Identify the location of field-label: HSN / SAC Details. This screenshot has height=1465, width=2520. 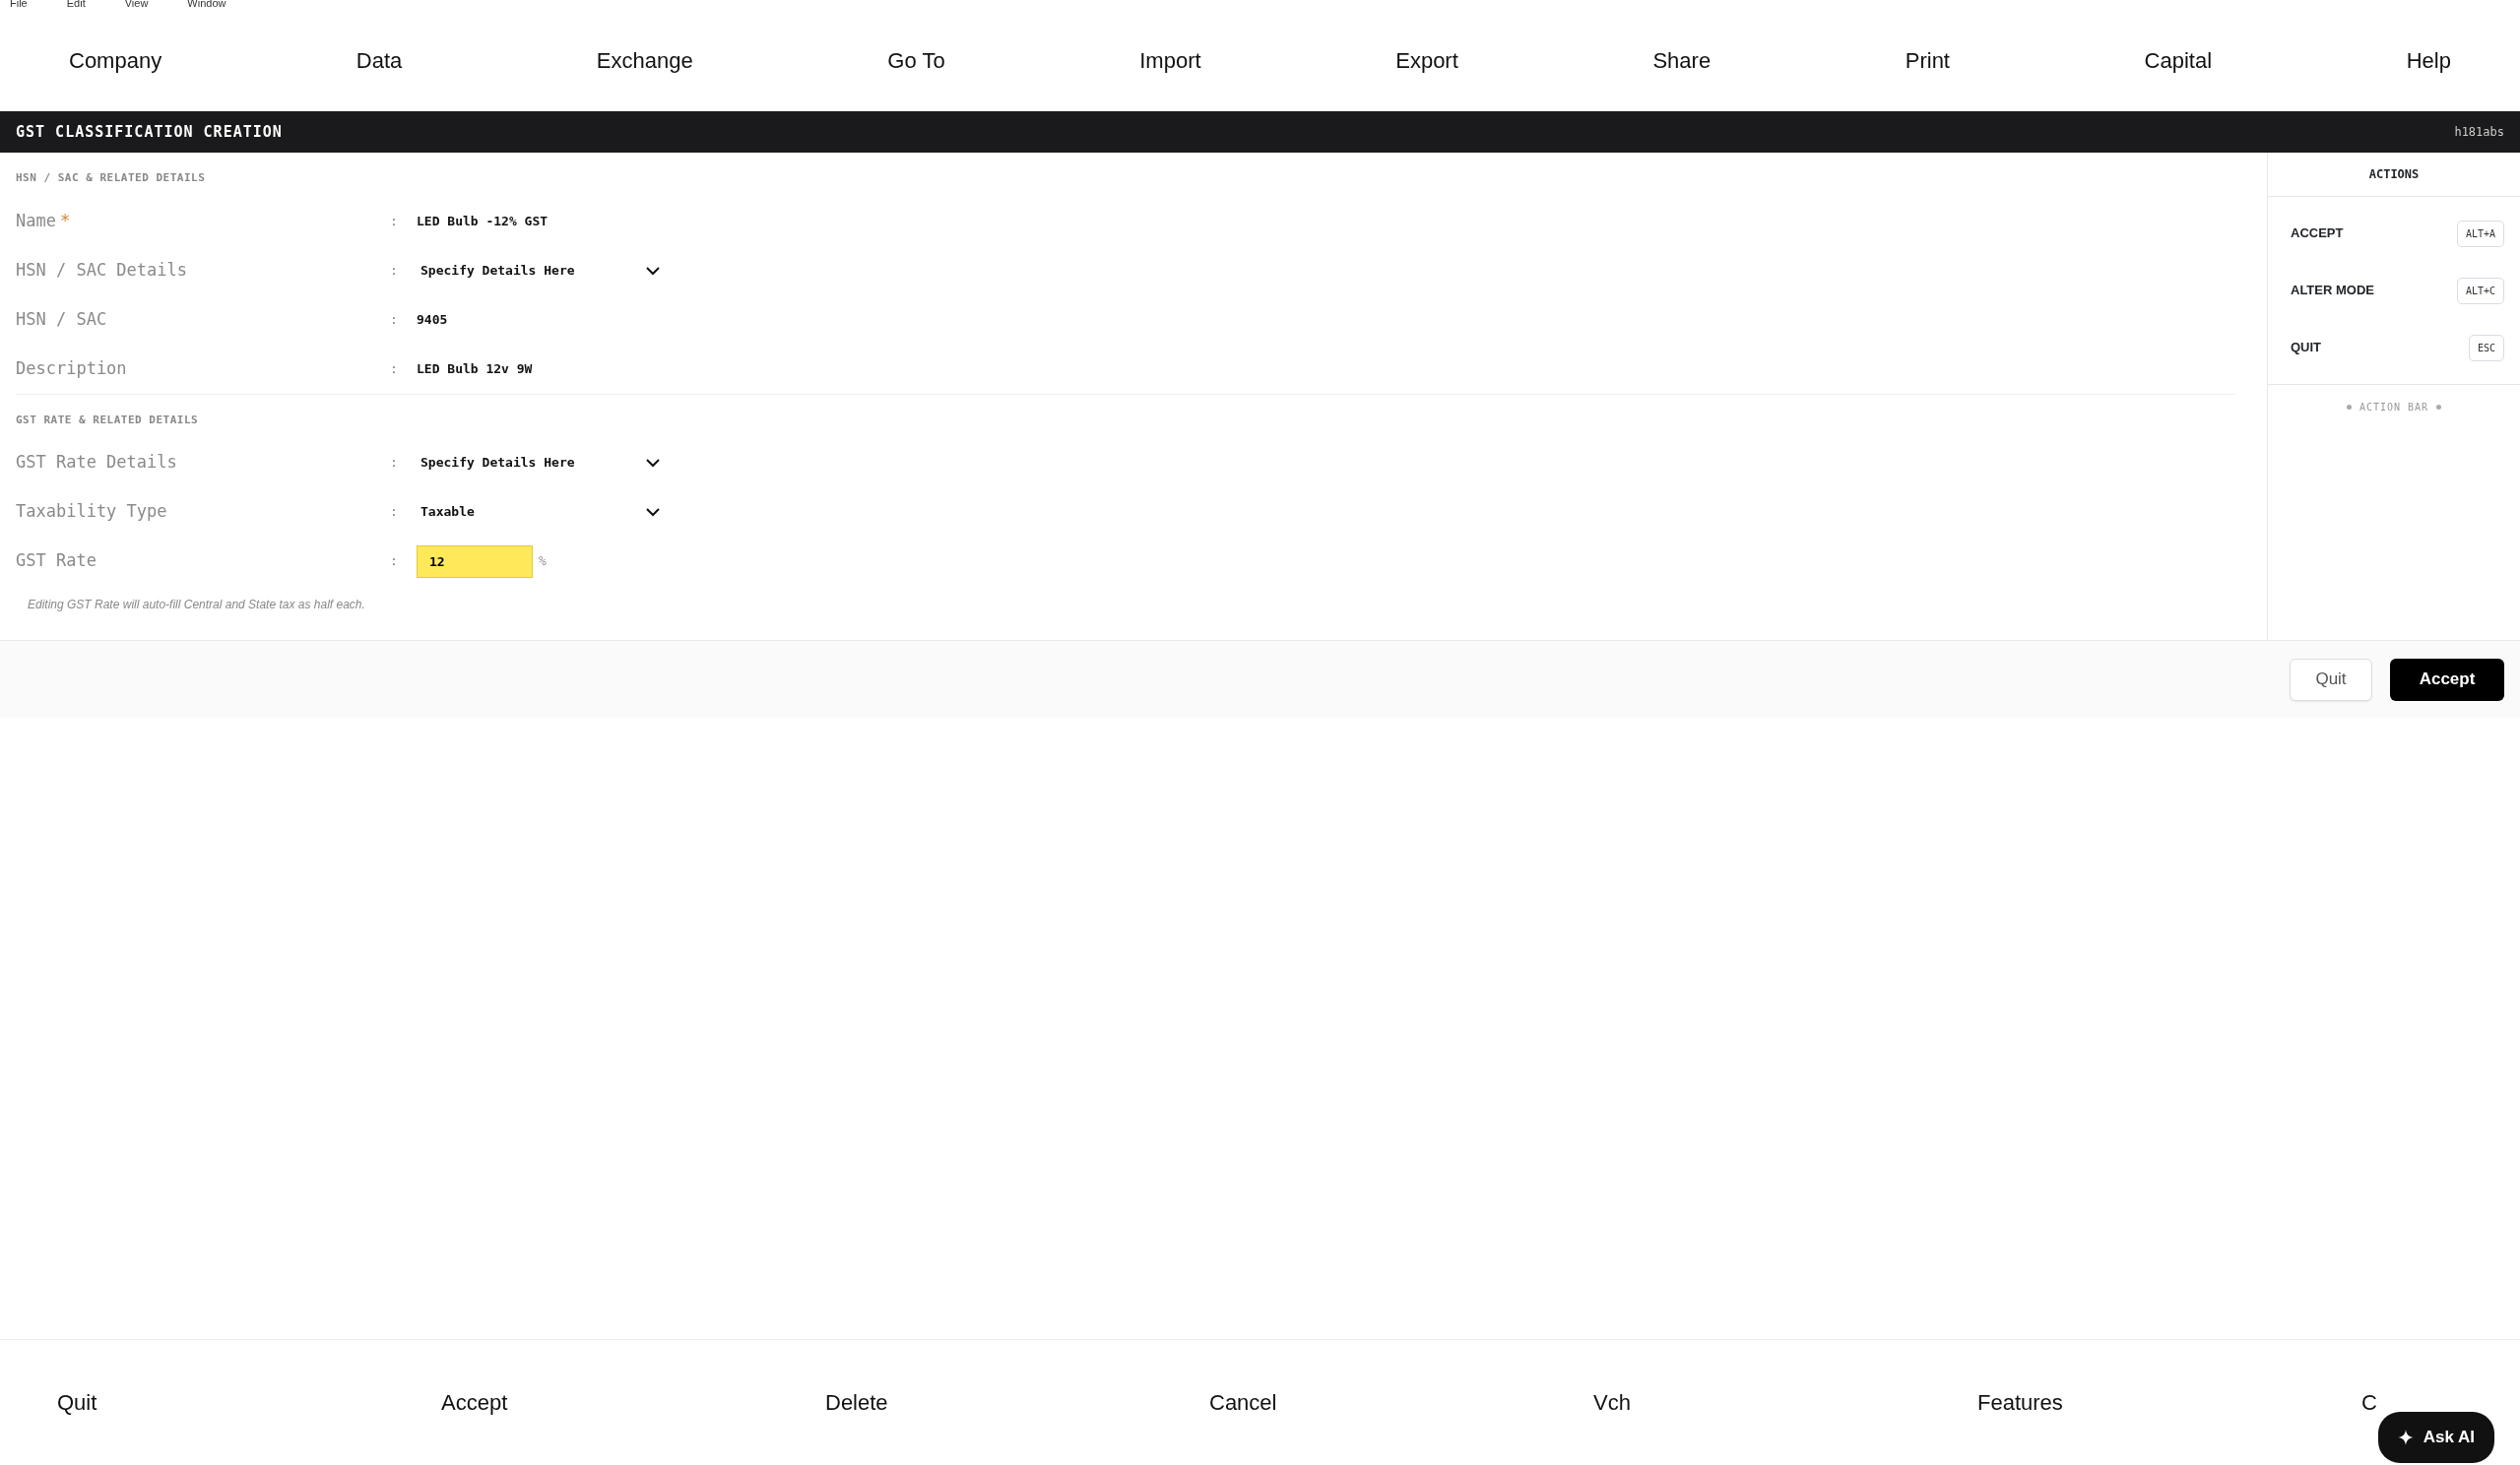
(102, 270).